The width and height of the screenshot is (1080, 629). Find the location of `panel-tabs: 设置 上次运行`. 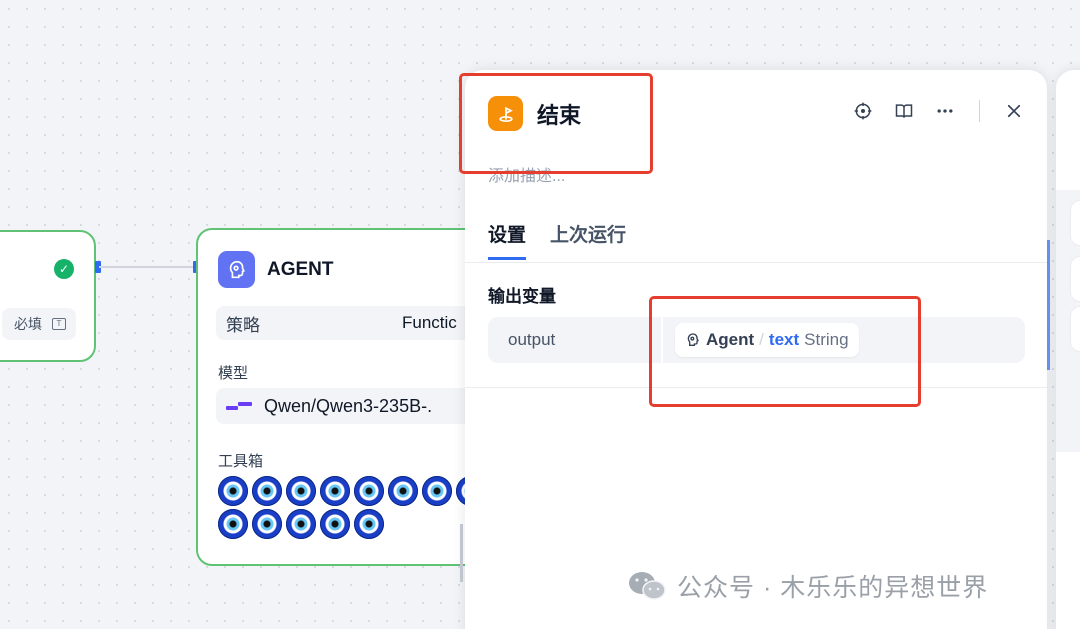

panel-tabs: 设置 上次运行 is located at coordinates (557, 240).